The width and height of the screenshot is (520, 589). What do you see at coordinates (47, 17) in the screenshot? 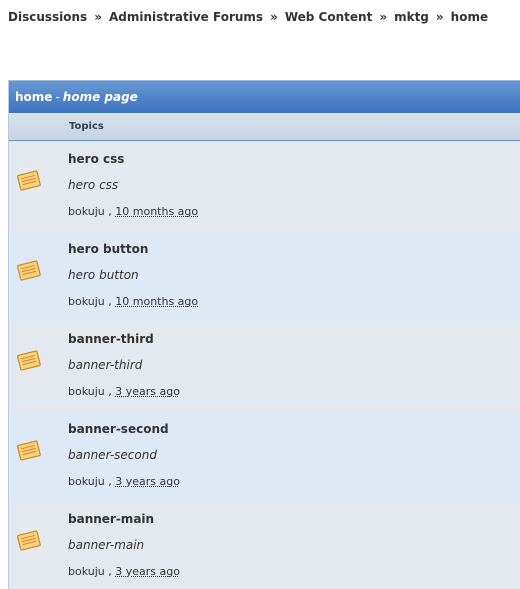
I see `breadcrumb-item-discussions: Discussions` at bounding box center [47, 17].